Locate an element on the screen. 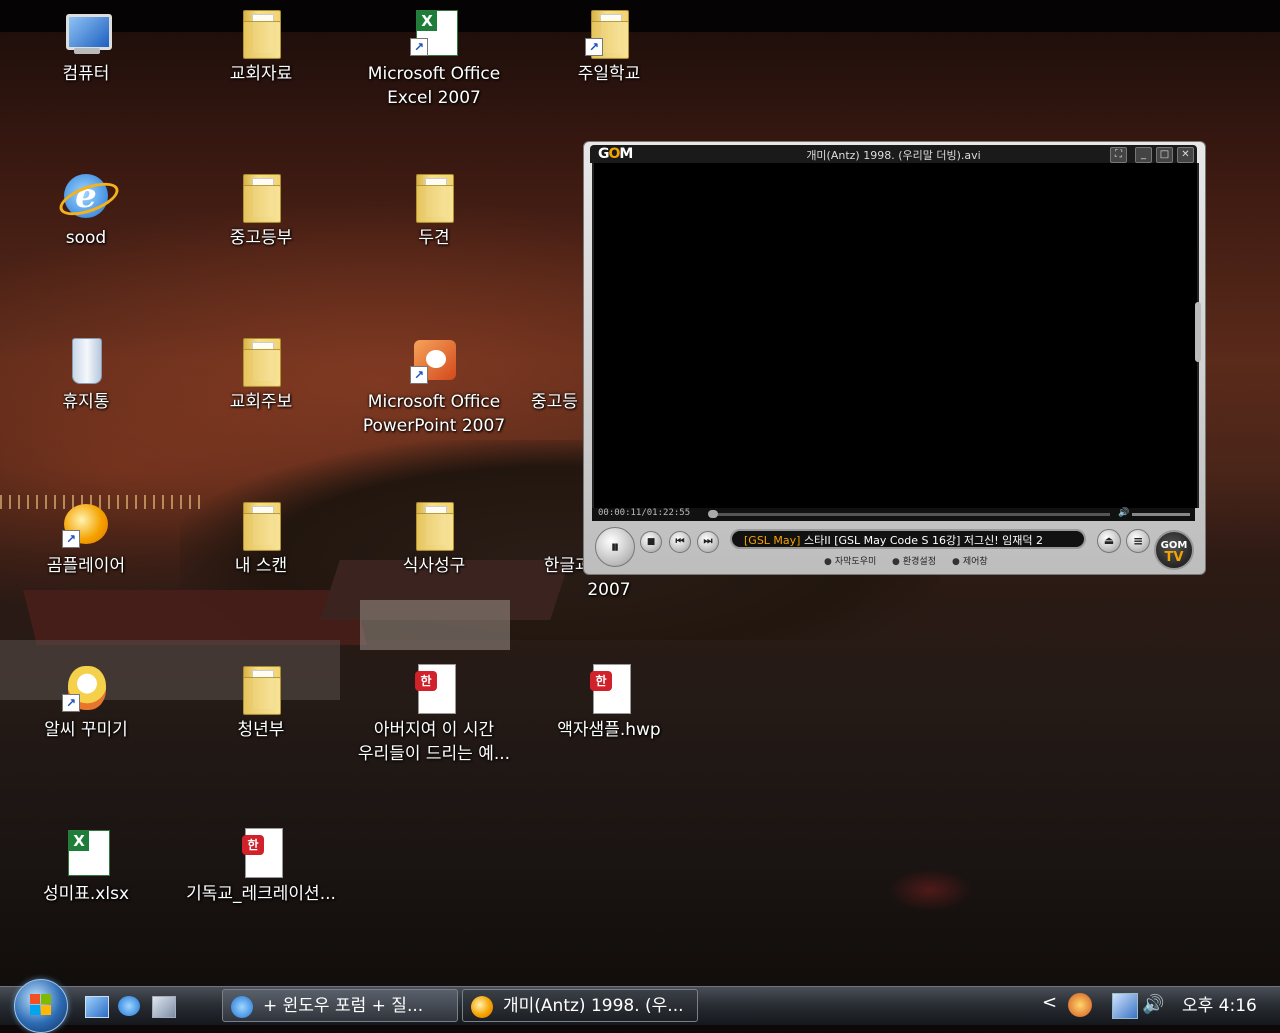  clock: 오후 4:16 is located at coordinates (1219, 1006).